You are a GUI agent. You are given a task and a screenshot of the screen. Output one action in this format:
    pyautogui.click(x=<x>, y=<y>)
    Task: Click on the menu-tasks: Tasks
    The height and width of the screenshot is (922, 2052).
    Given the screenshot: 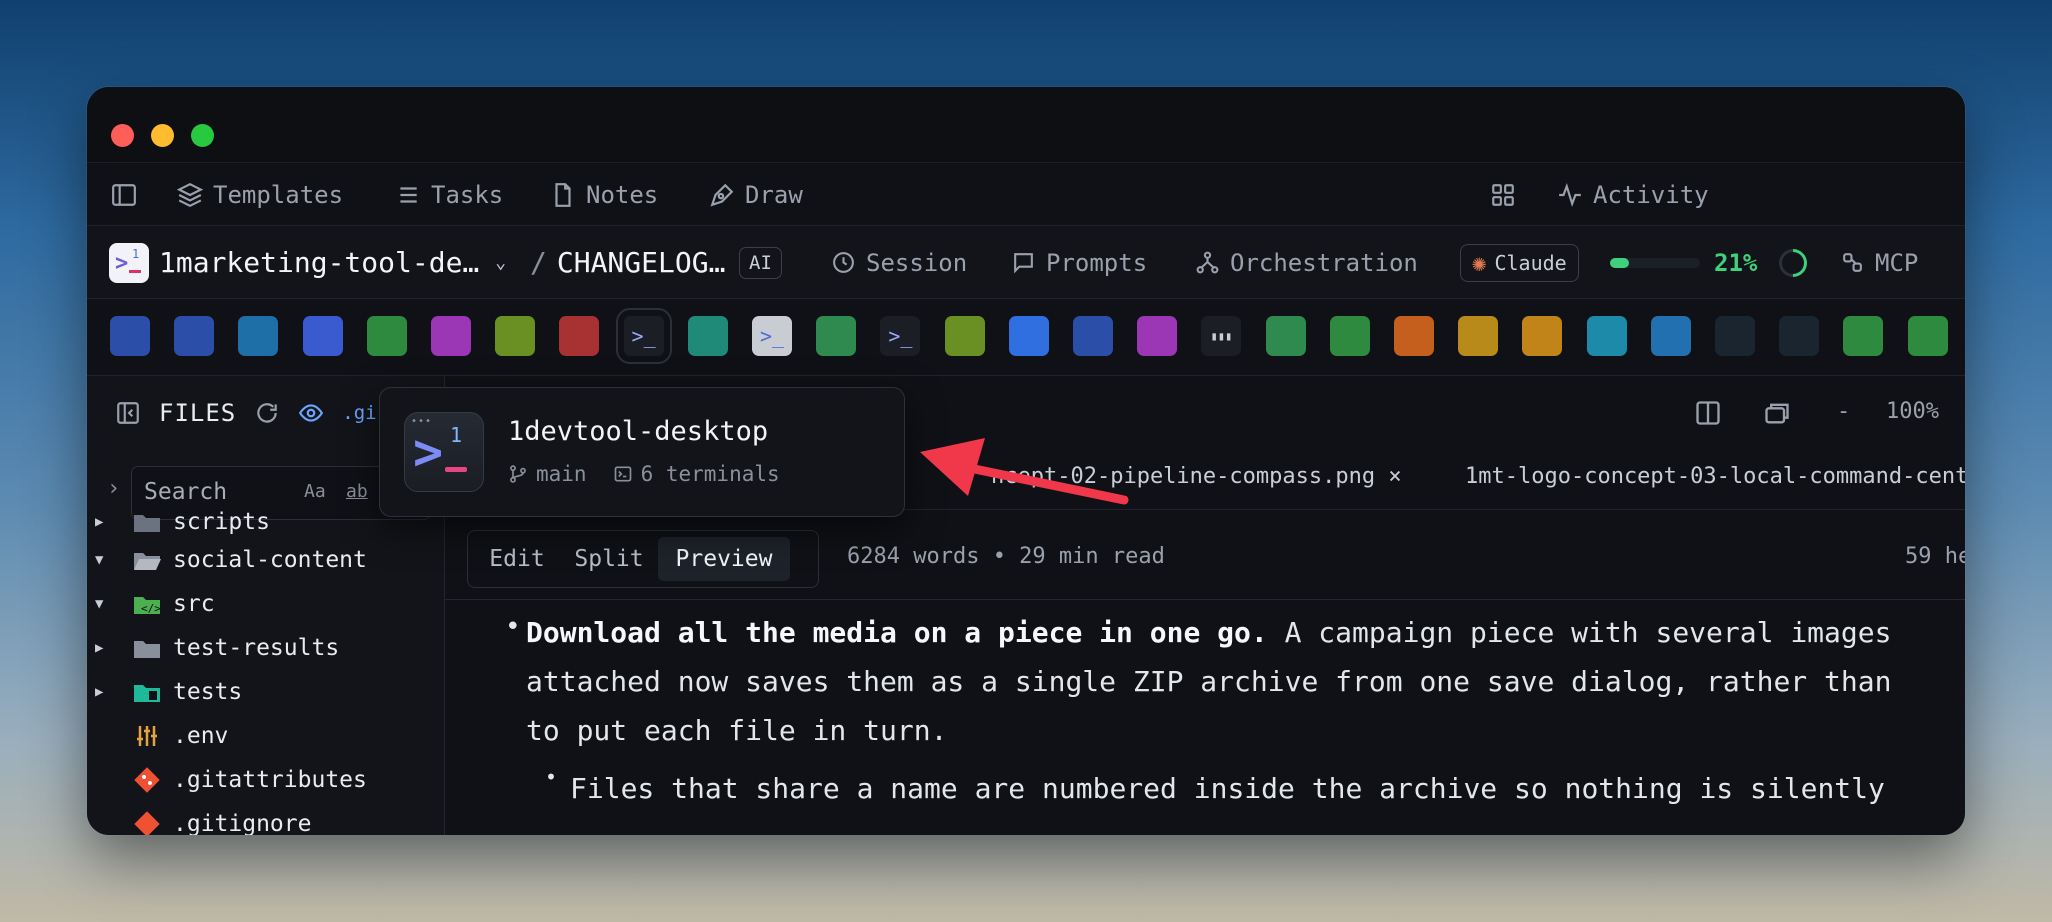 What is the action you would take?
    pyautogui.click(x=449, y=195)
    